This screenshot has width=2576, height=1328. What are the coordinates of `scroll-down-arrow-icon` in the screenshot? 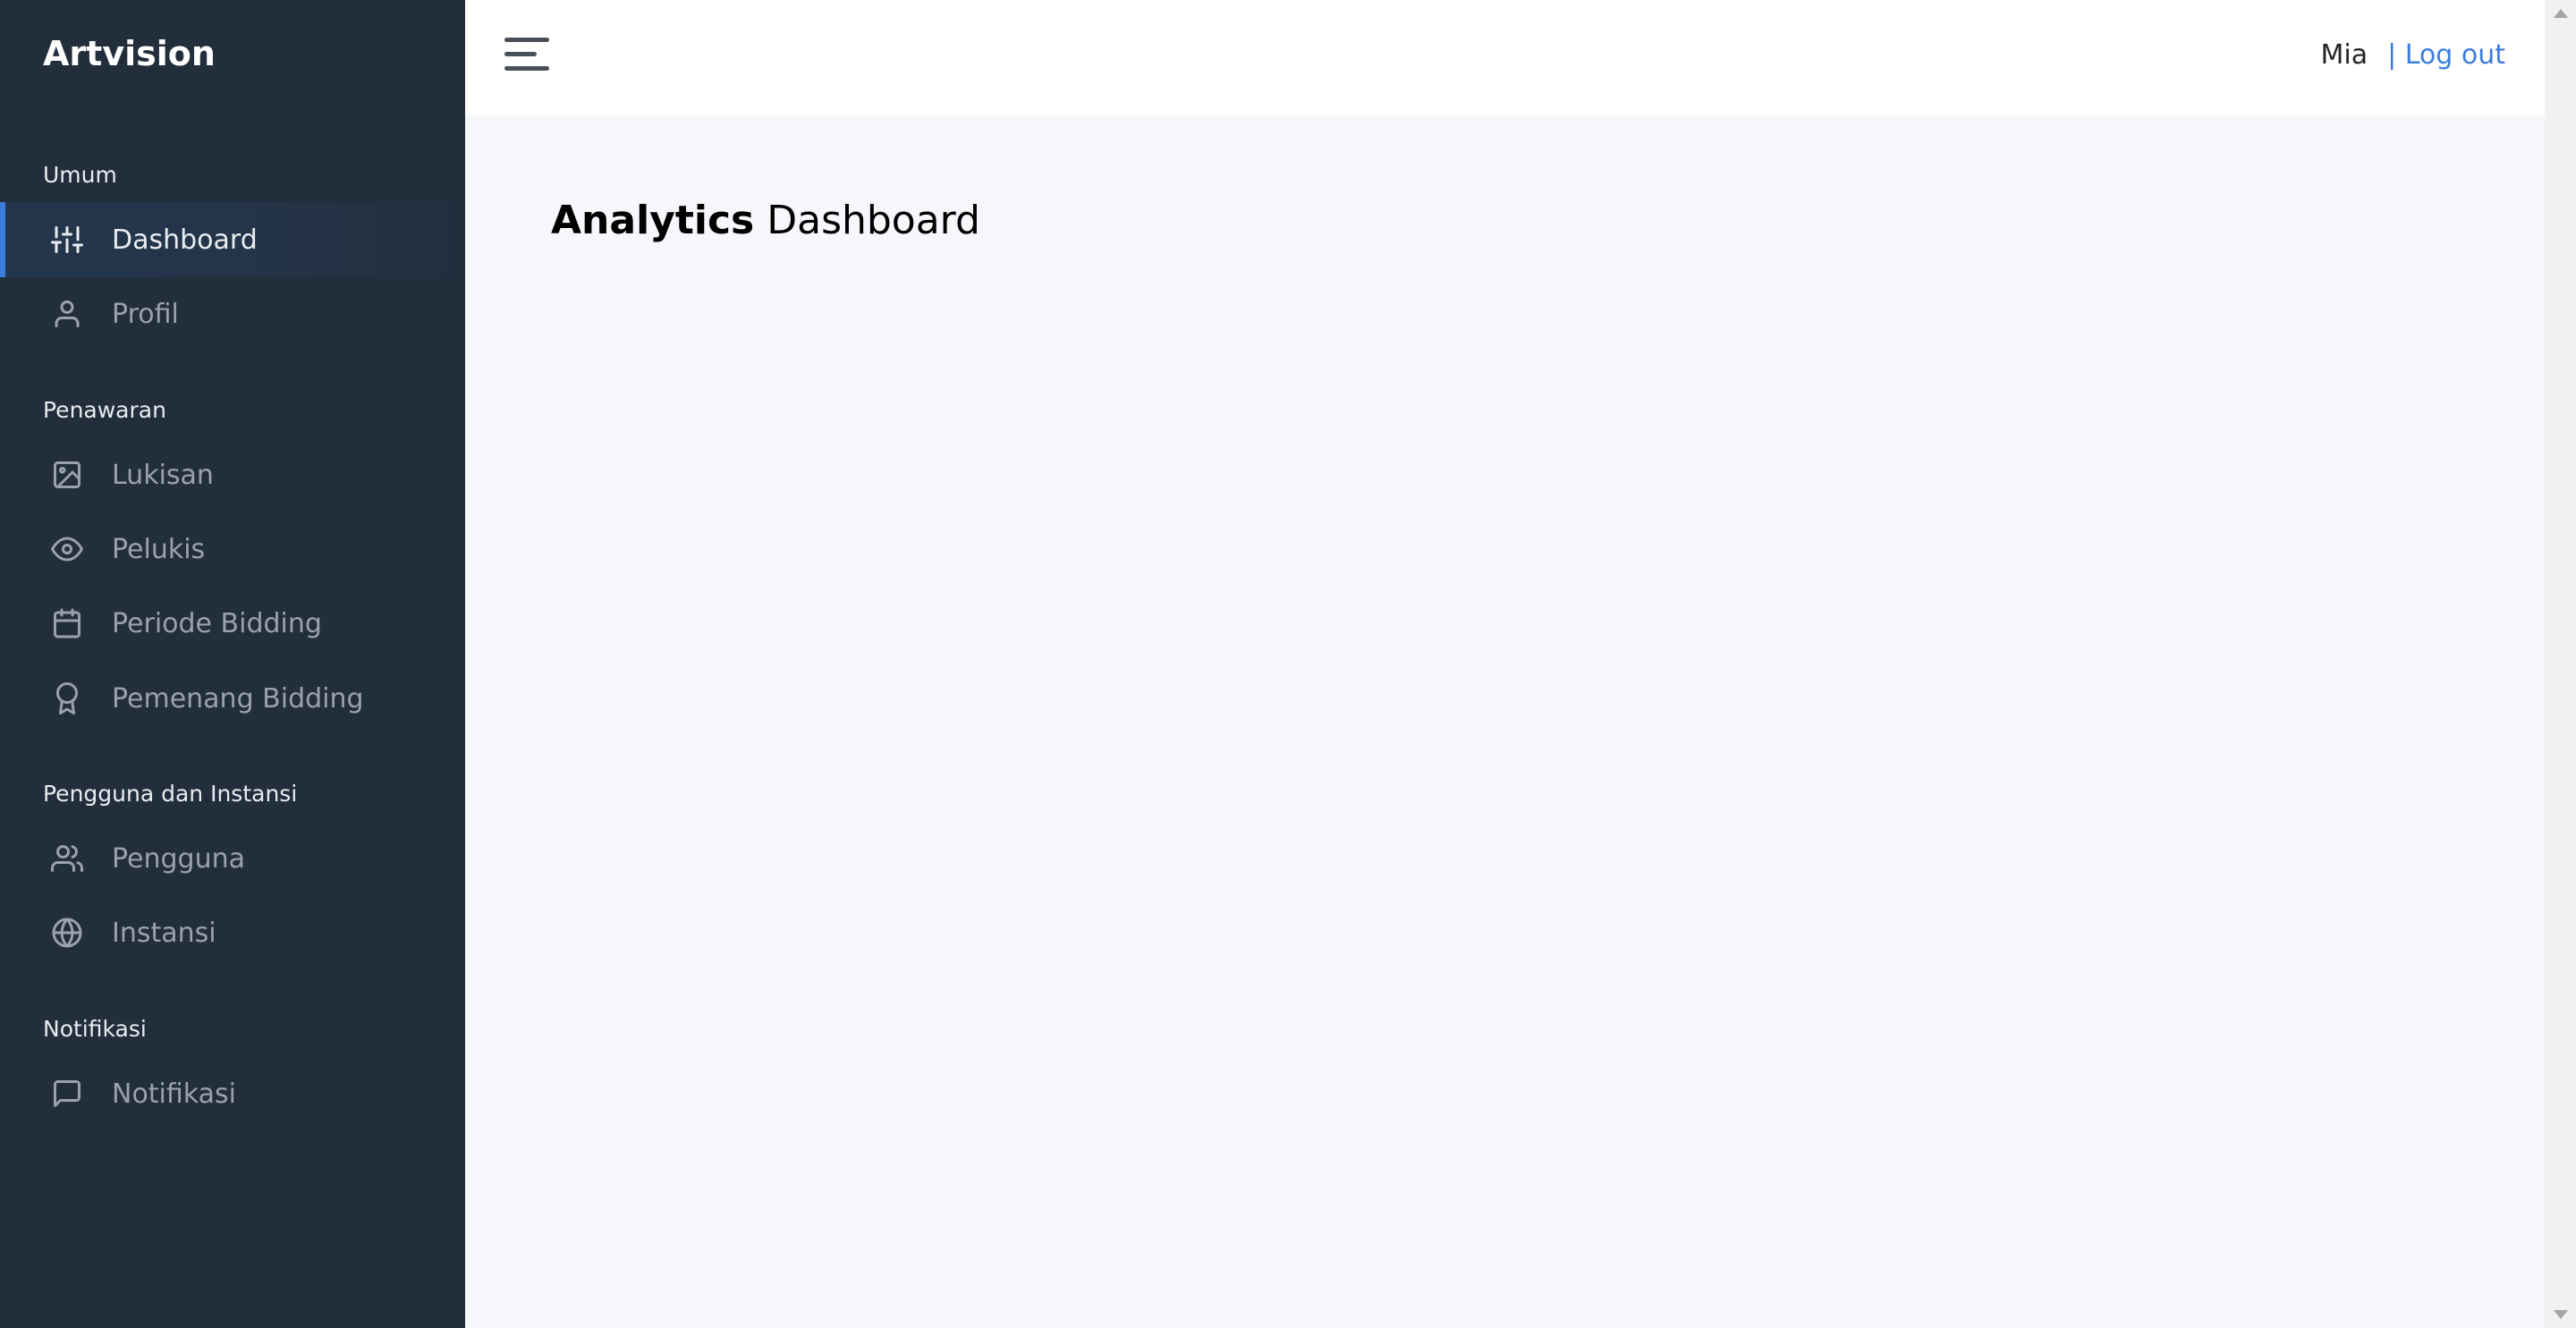 It's located at (2561, 1314).